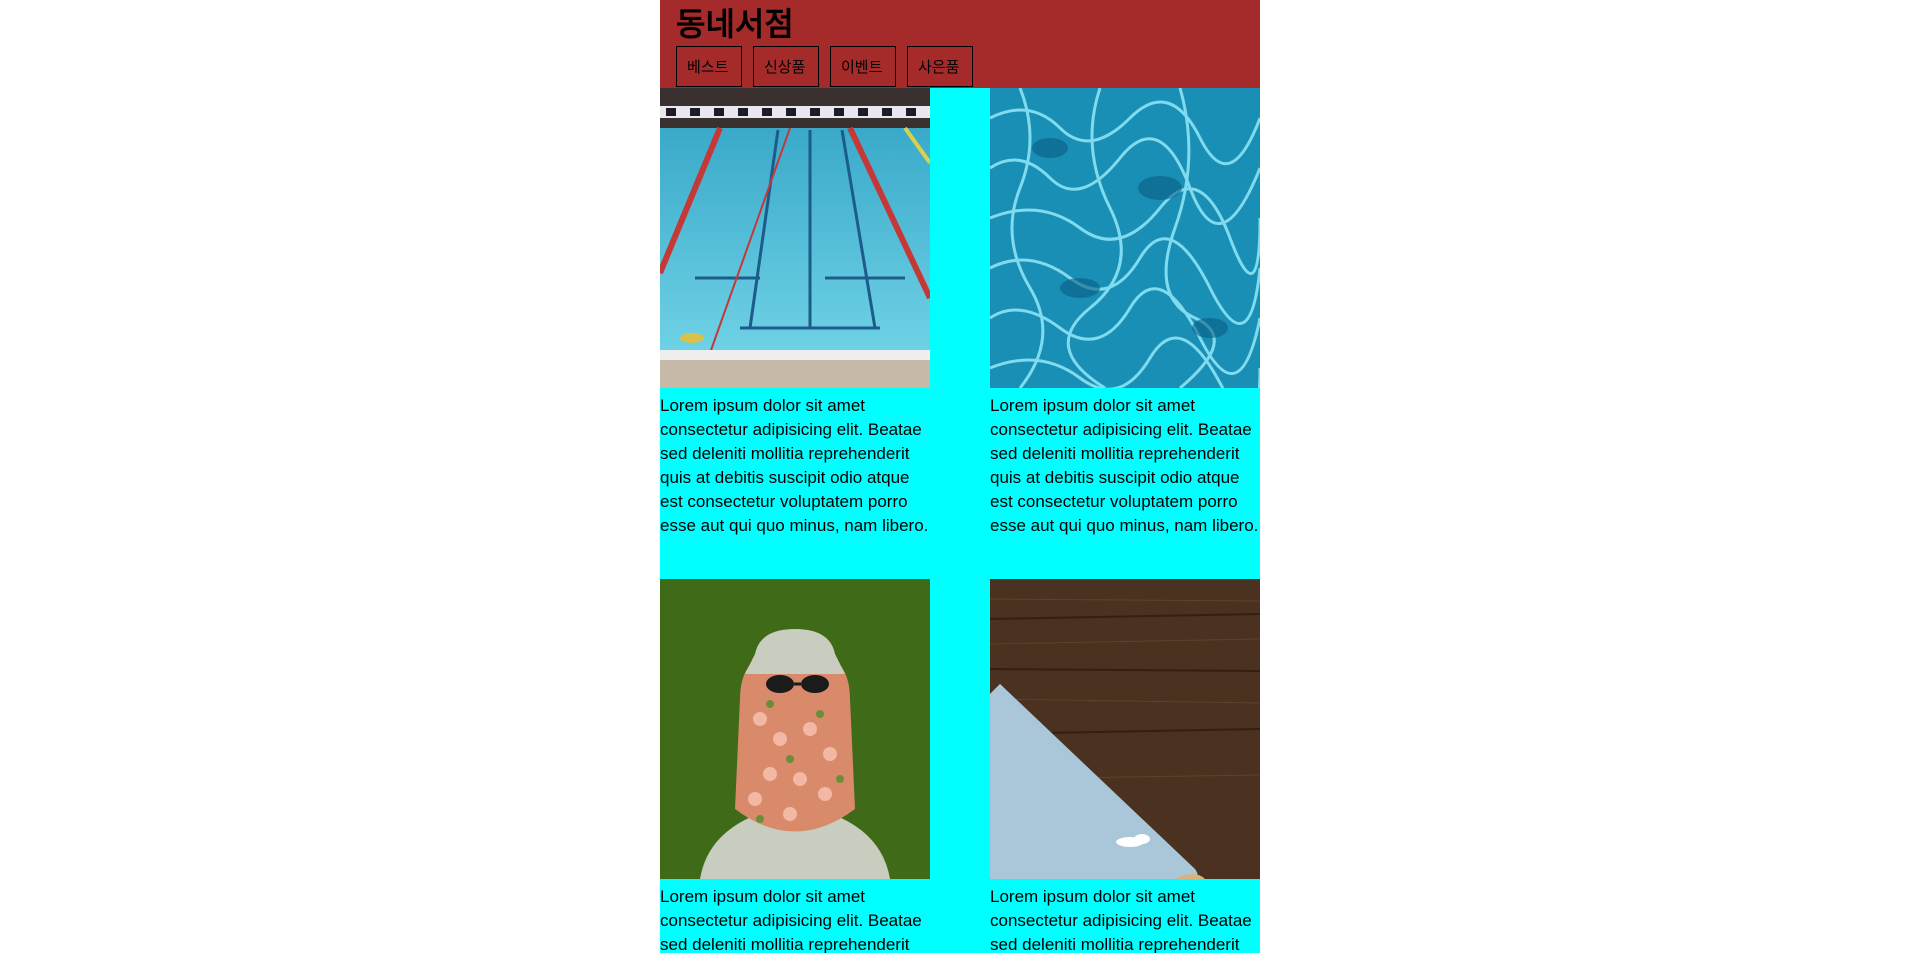  What do you see at coordinates (795, 238) in the screenshot?
I see `swimming-pool-image` at bounding box center [795, 238].